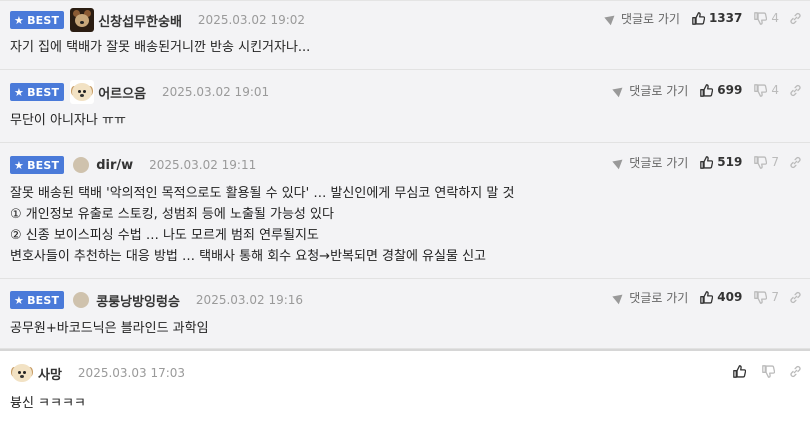  Describe the element at coordinates (203, 165) in the screenshot. I see `comment-date: 2025.03.02 19:11` at that location.